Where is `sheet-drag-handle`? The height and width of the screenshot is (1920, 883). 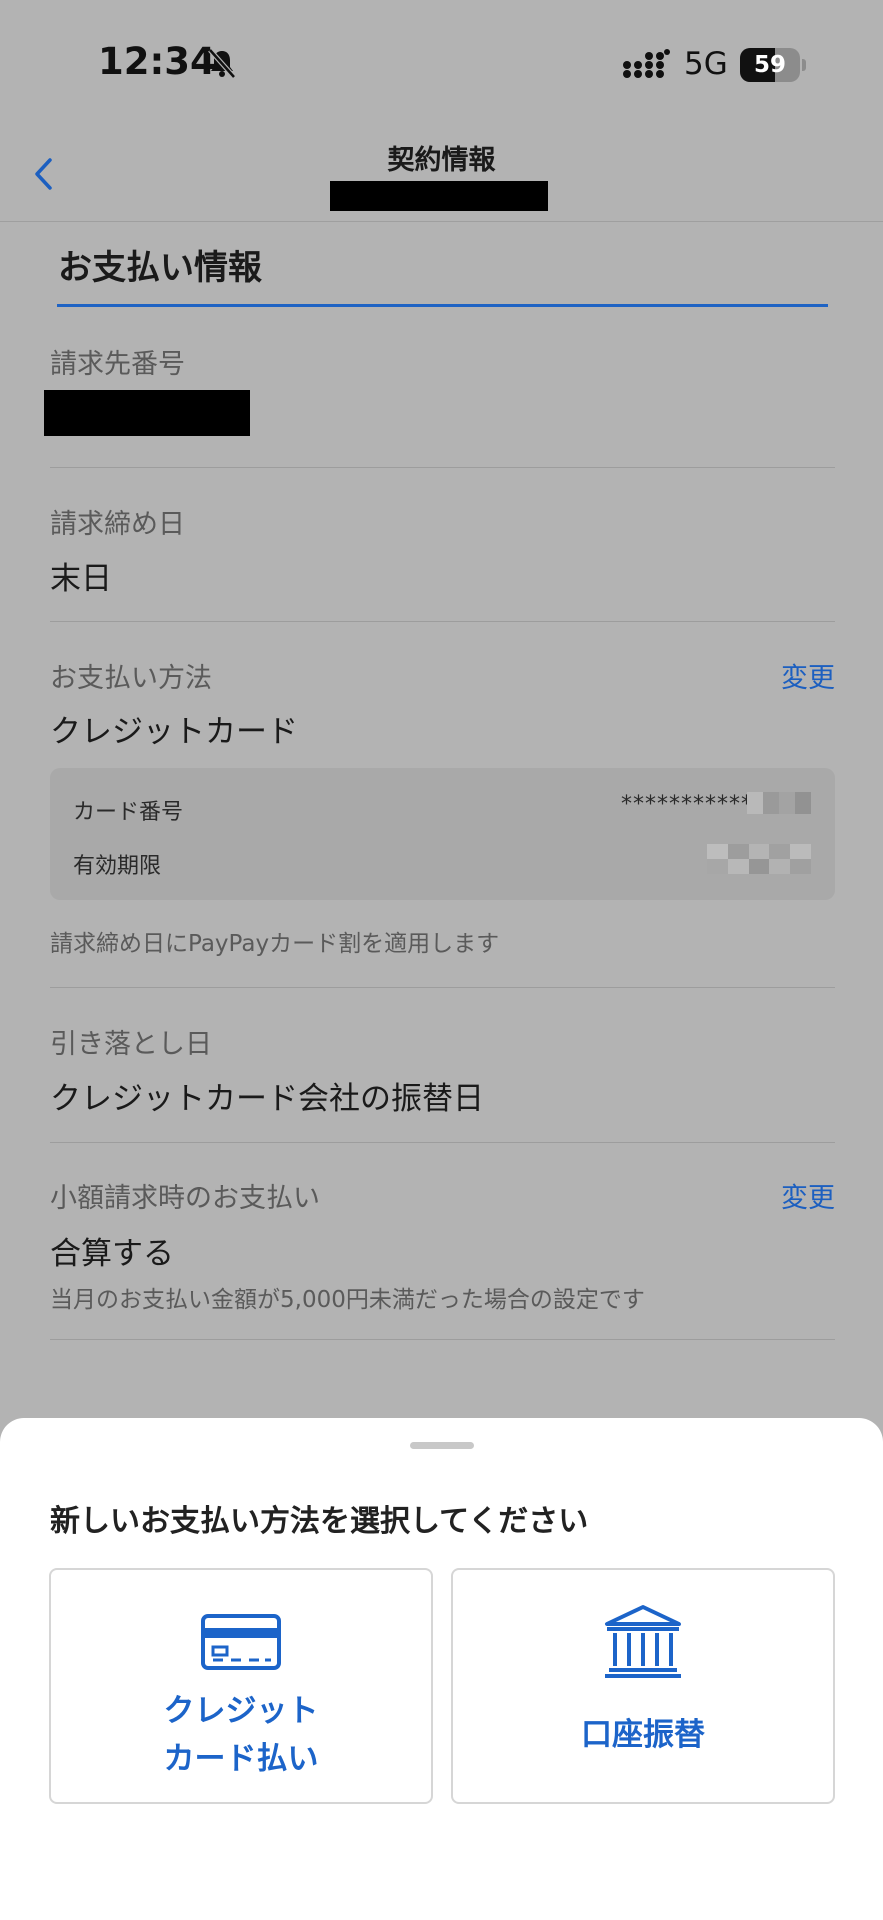 sheet-drag-handle is located at coordinates (442, 1445).